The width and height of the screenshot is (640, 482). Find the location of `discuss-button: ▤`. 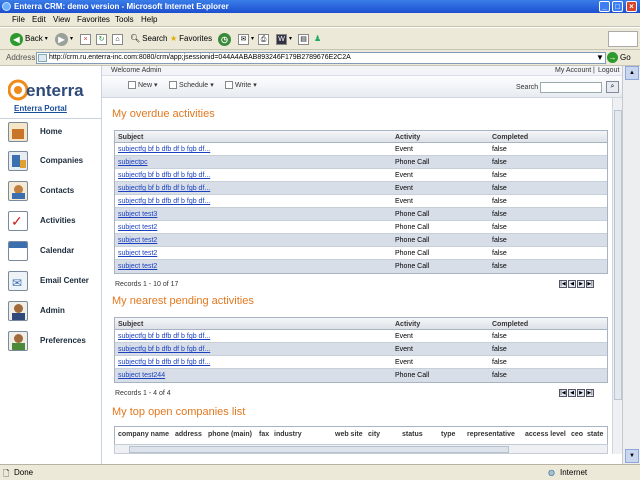

discuss-button: ▤ is located at coordinates (303, 39).